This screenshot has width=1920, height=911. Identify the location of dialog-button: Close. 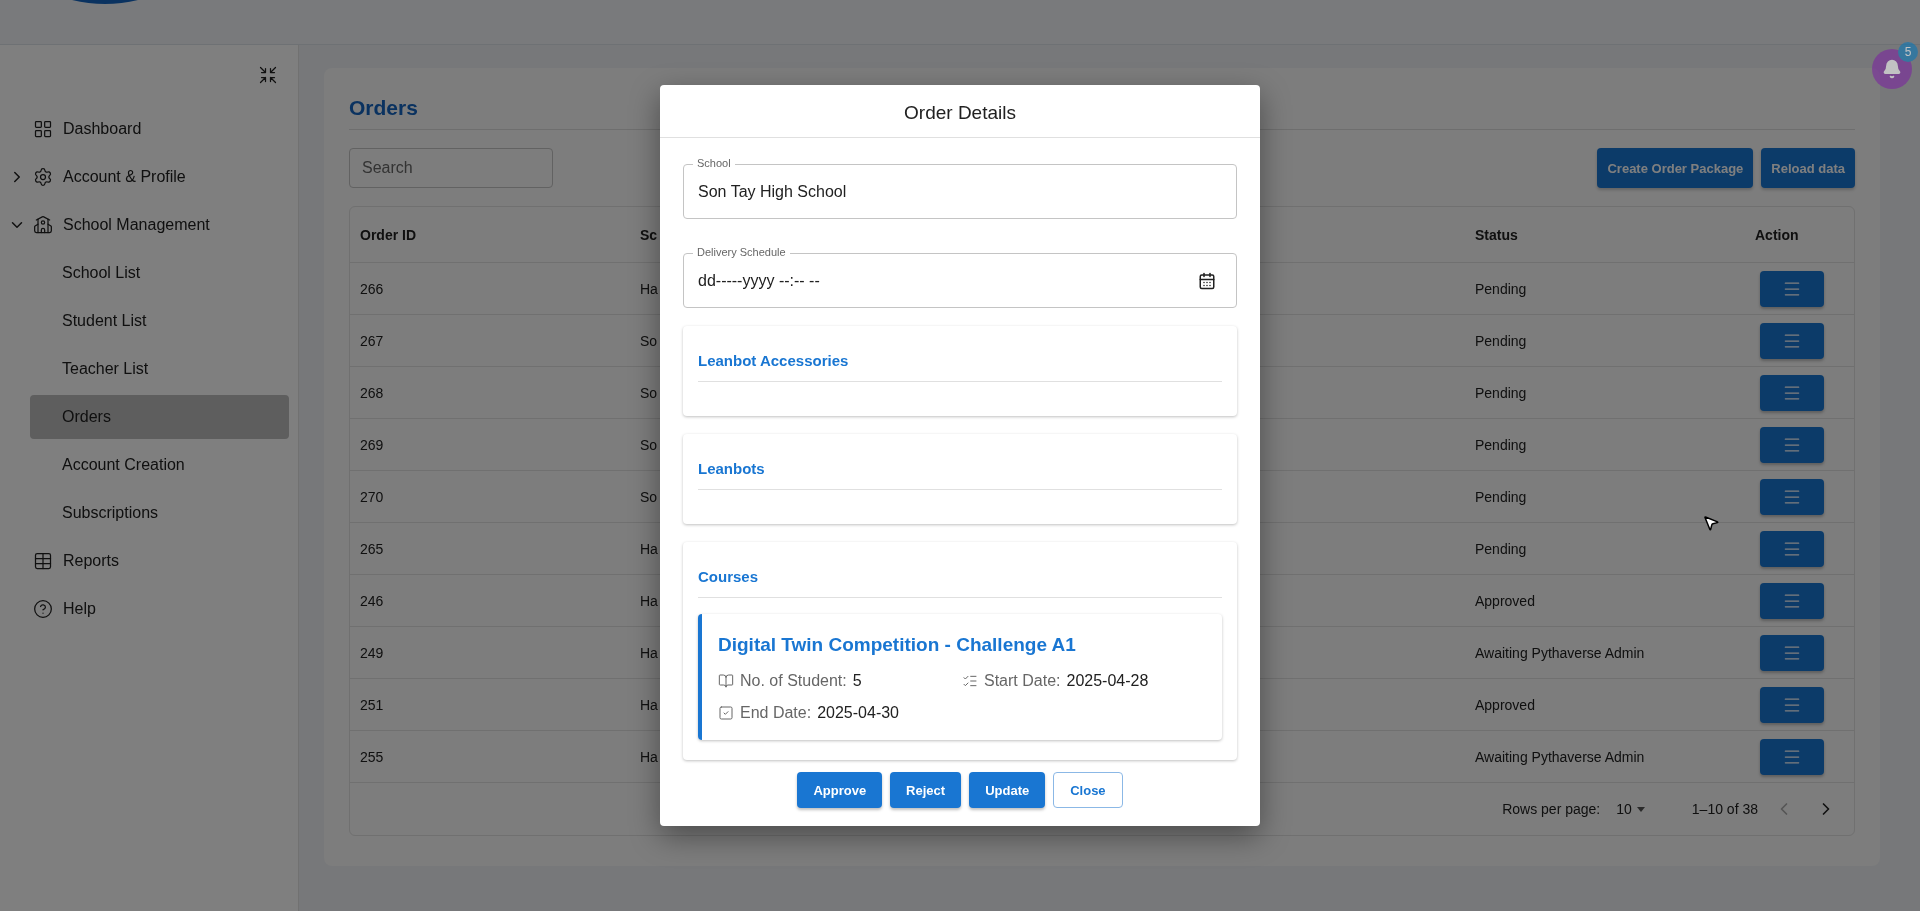
(1088, 790).